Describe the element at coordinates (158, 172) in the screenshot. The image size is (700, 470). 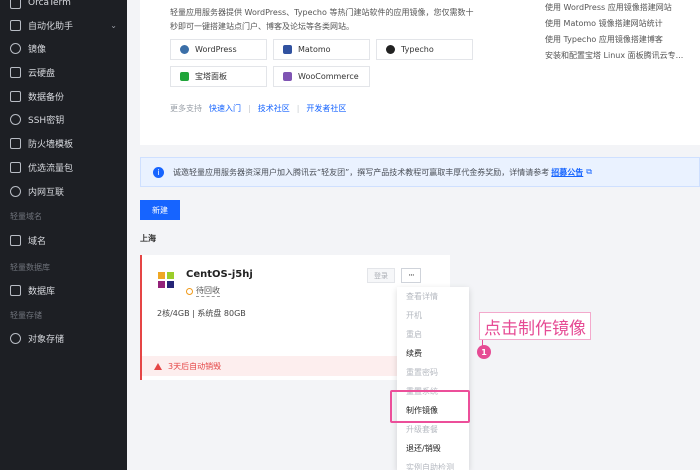
I see `info-icon: i` at that location.